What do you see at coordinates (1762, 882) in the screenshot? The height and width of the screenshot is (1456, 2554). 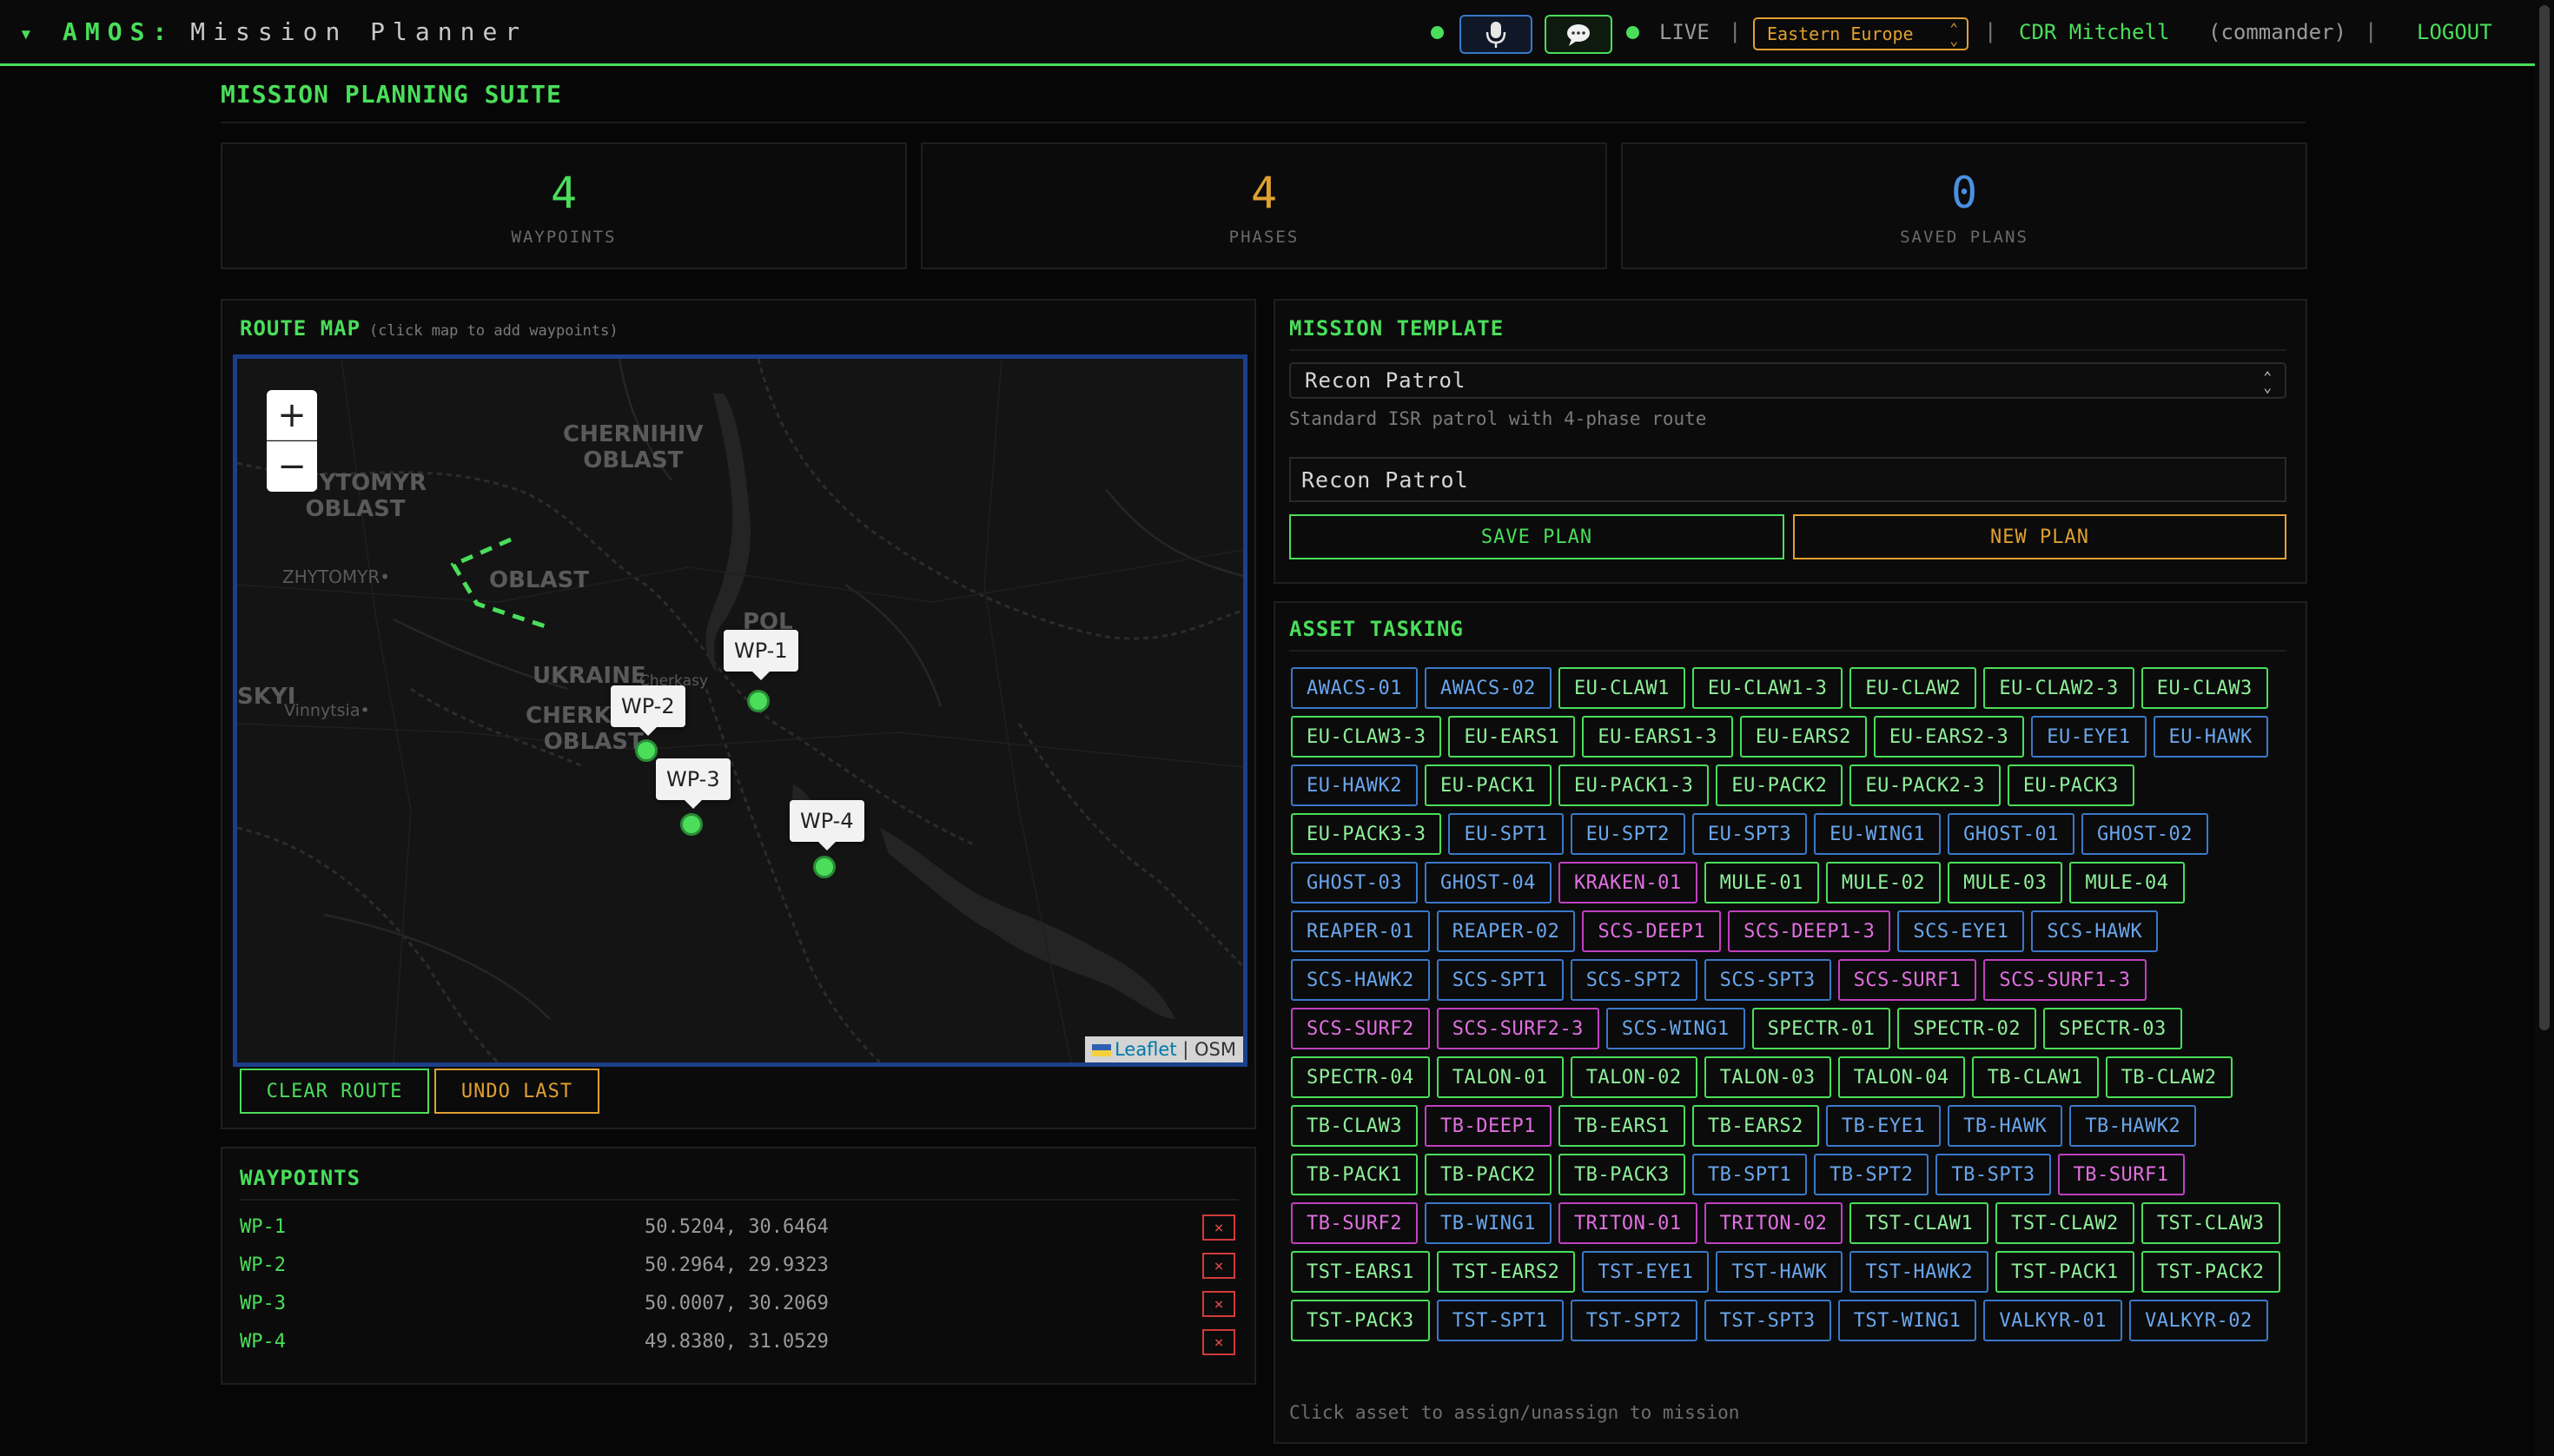 I see `asset-tag: MULE-01` at bounding box center [1762, 882].